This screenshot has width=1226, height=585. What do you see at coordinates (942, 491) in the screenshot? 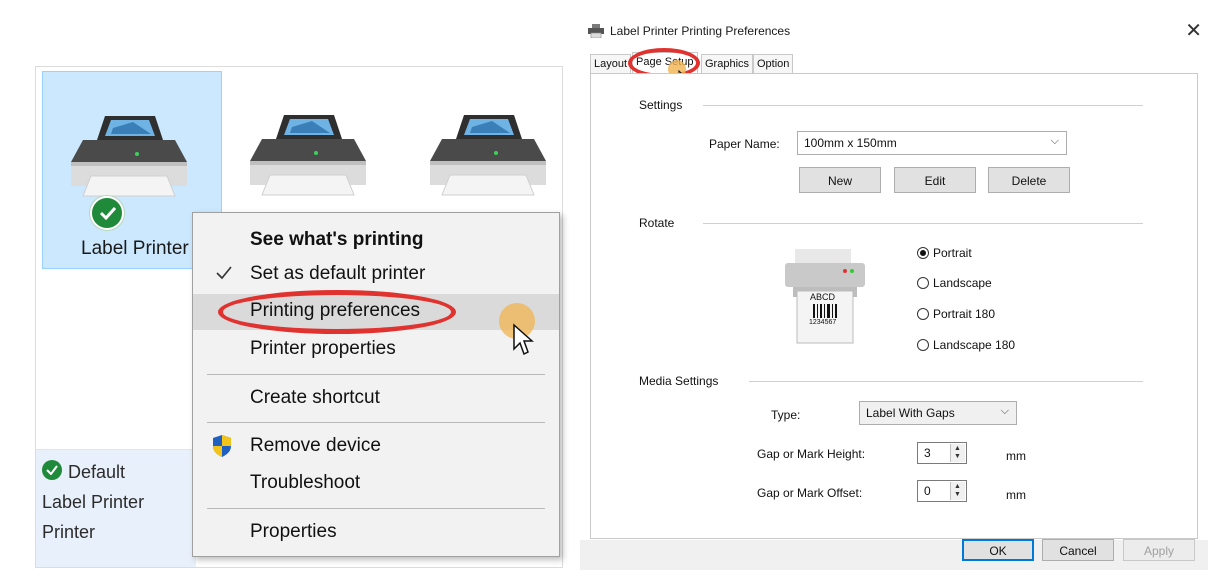
I see `gap-offset-stepper: 0 ▲ ▼` at bounding box center [942, 491].